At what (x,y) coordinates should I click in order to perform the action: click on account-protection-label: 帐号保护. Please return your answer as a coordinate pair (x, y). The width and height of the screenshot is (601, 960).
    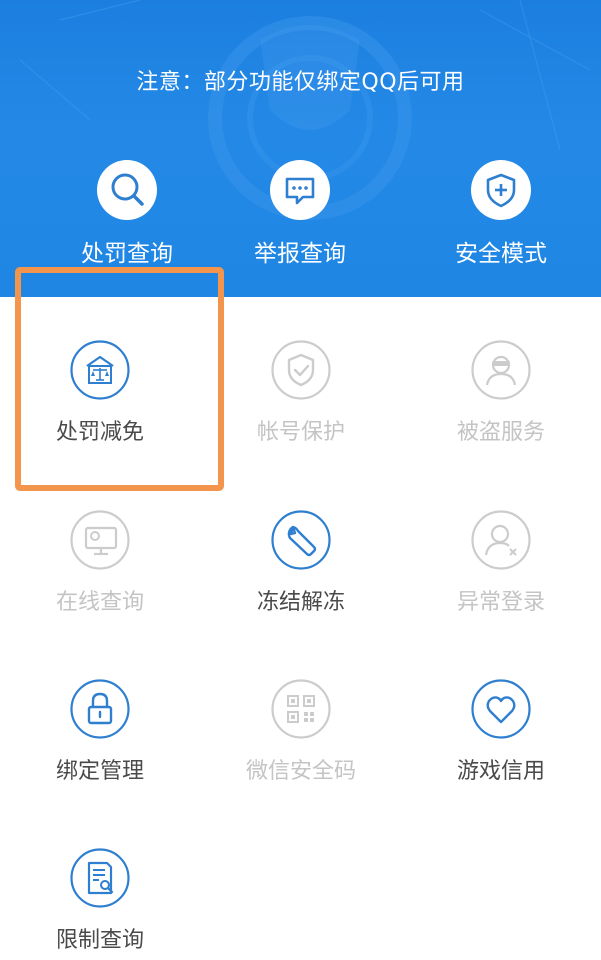
    Looking at the image, I should click on (300, 432).